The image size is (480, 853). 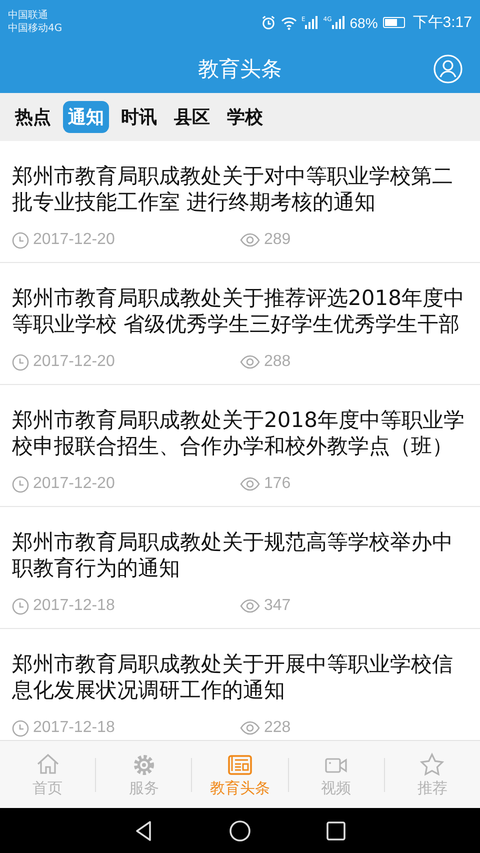 I want to click on article-title: 郑州市教育局职成教处关于规范高等学校举办中职教育行为的通知, so click(x=239, y=555).